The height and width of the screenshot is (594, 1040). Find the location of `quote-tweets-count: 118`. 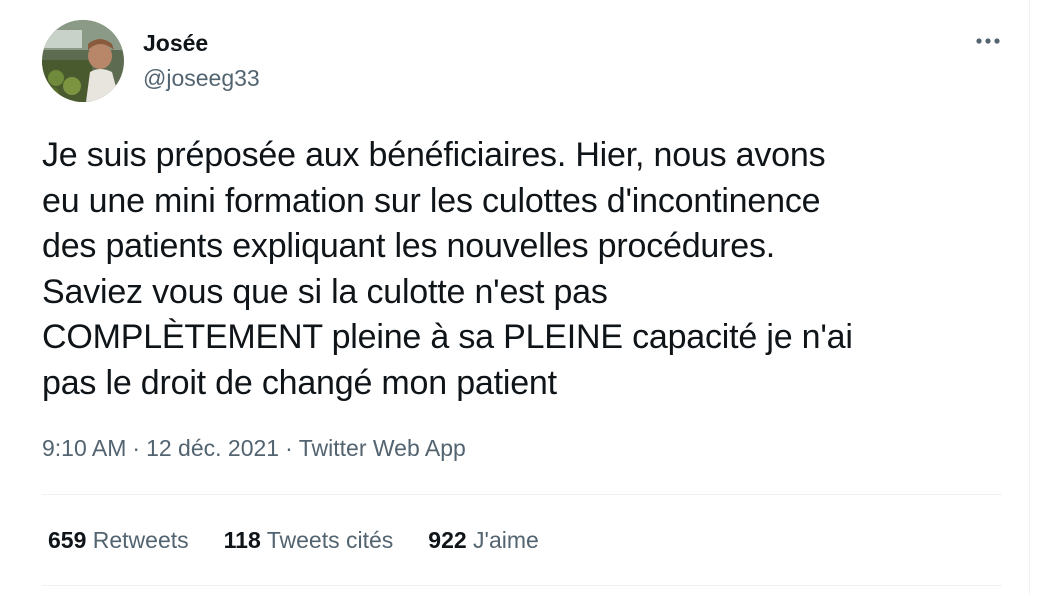

quote-tweets-count: 118 is located at coordinates (242, 540).